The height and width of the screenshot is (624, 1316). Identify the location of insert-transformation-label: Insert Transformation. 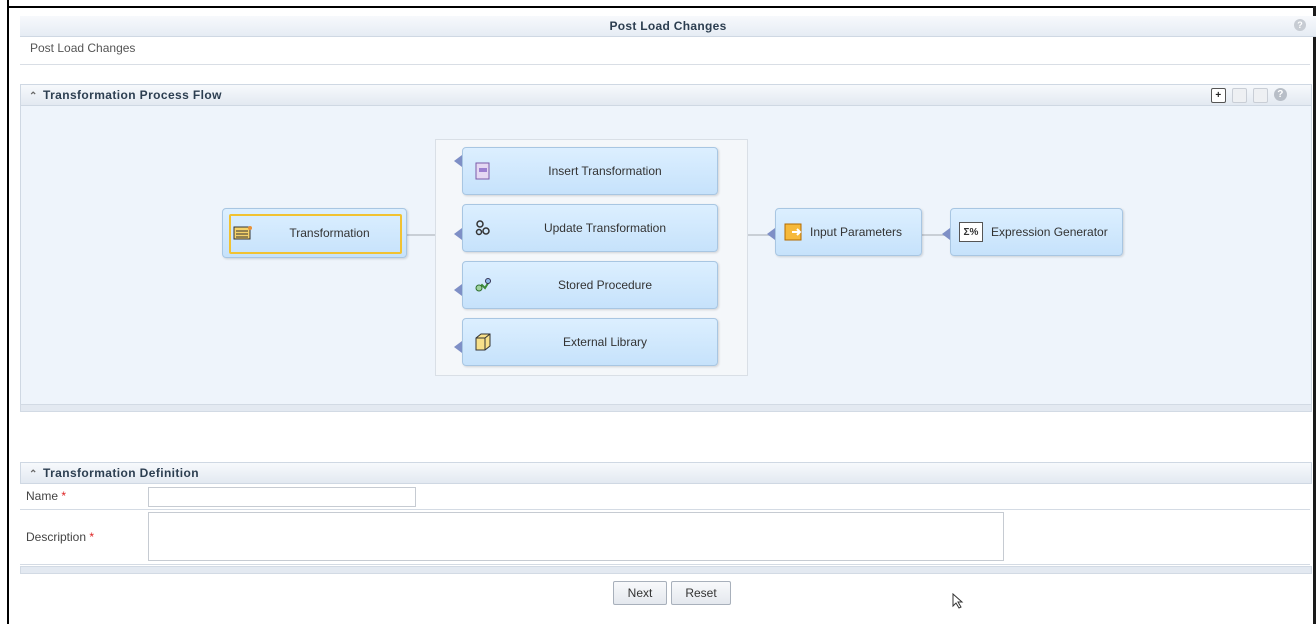
(605, 171).